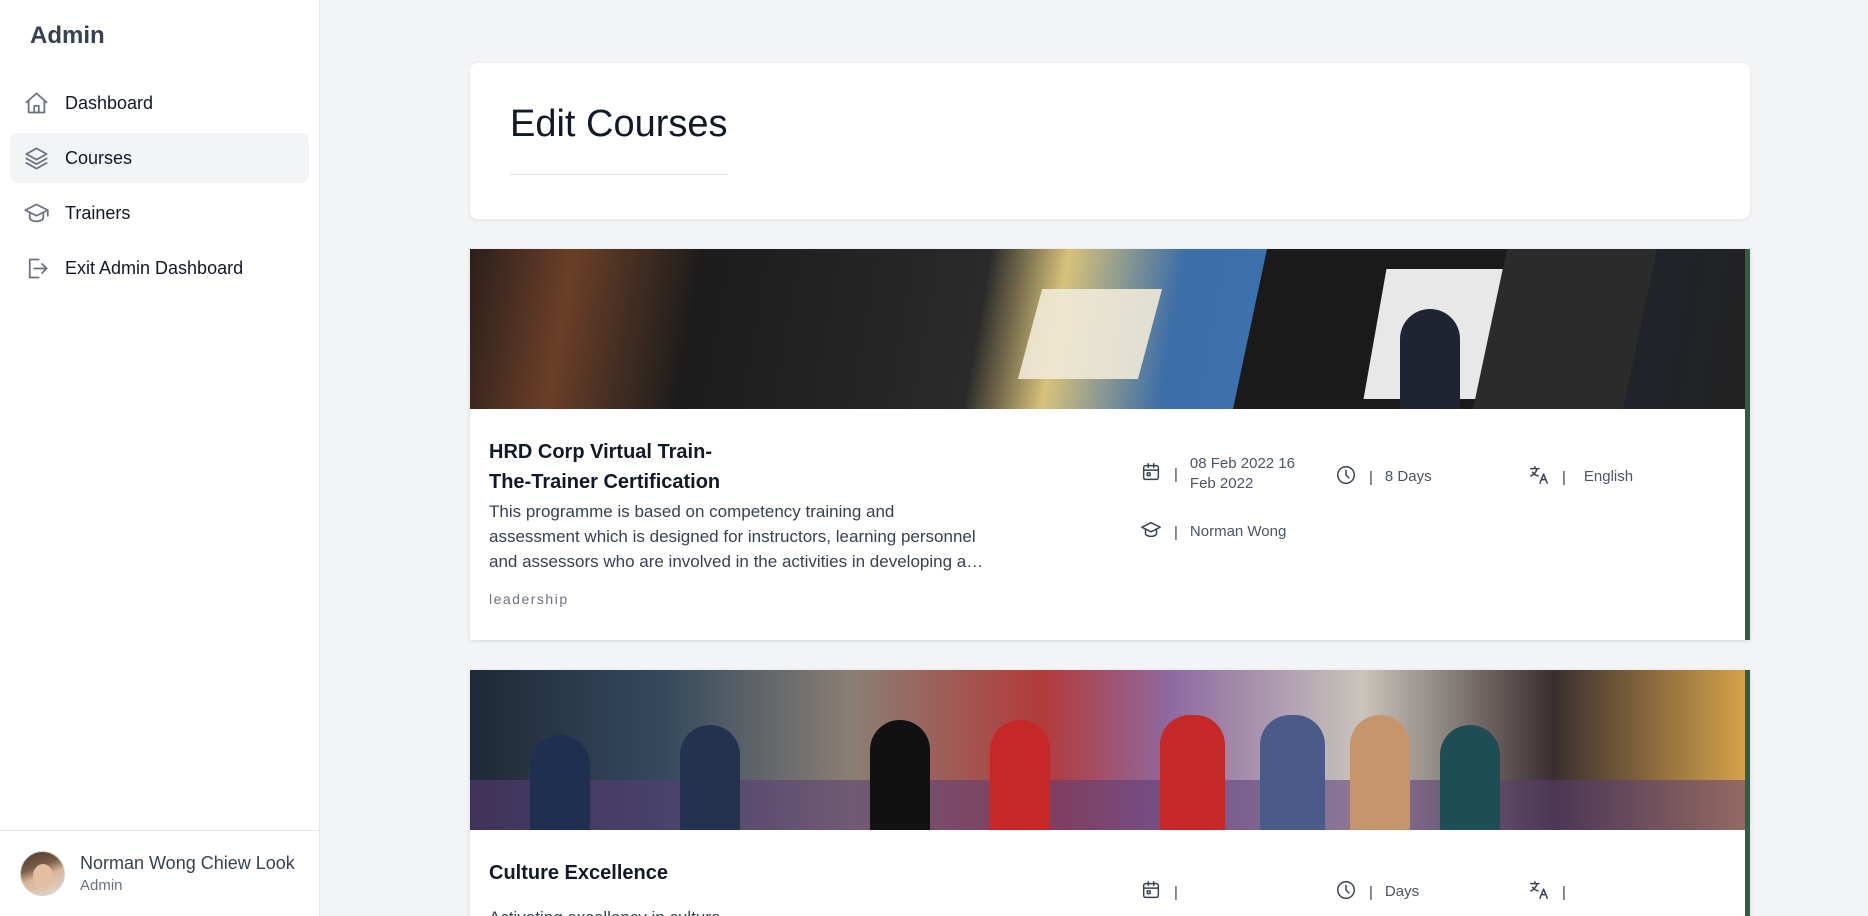  I want to click on user-profile: Norman Wong Chiew Look Admin, so click(159, 873).